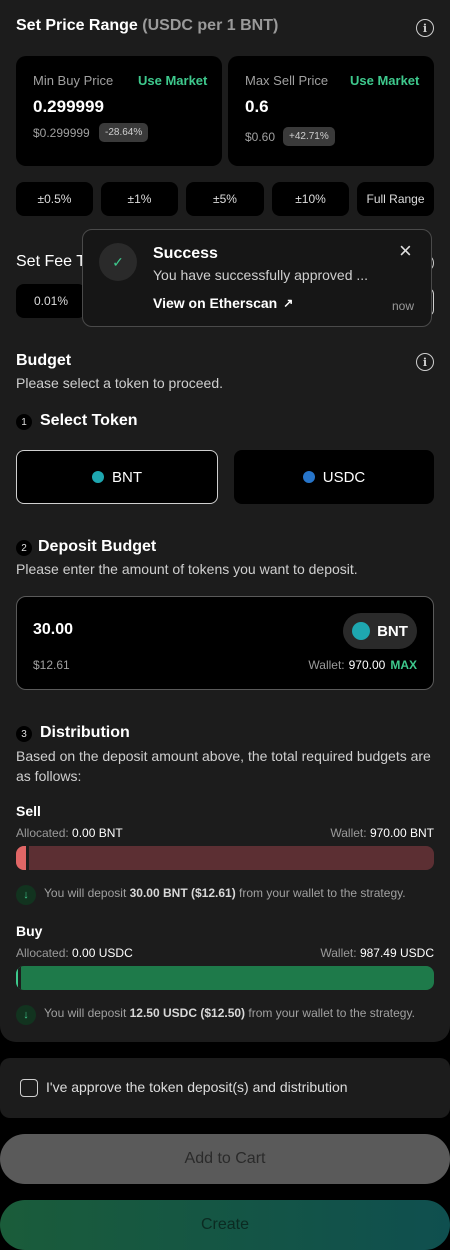 Image resolution: width=450 pixels, height=1250 pixels. I want to click on token-button-usdc: USDC, so click(334, 477).